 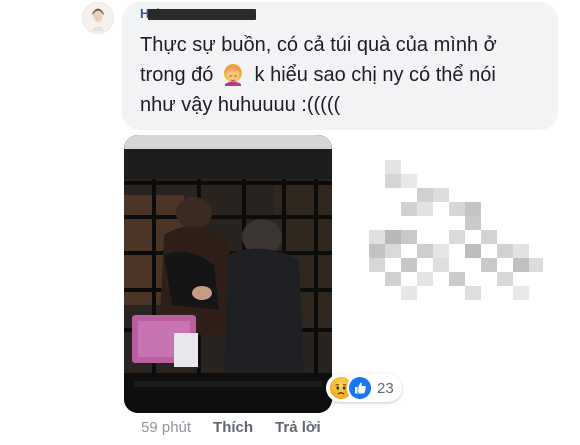 I want to click on comment-text-line-2b: k hiểu sao chị ny có thể nói, so click(x=375, y=75).